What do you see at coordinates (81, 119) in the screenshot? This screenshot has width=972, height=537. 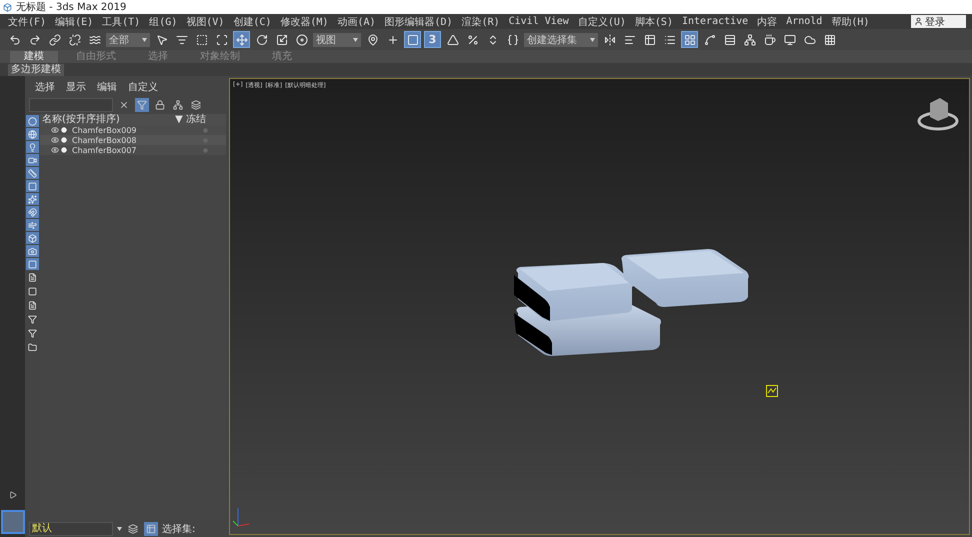 I see `column-header: 名称(按升序排序)` at bounding box center [81, 119].